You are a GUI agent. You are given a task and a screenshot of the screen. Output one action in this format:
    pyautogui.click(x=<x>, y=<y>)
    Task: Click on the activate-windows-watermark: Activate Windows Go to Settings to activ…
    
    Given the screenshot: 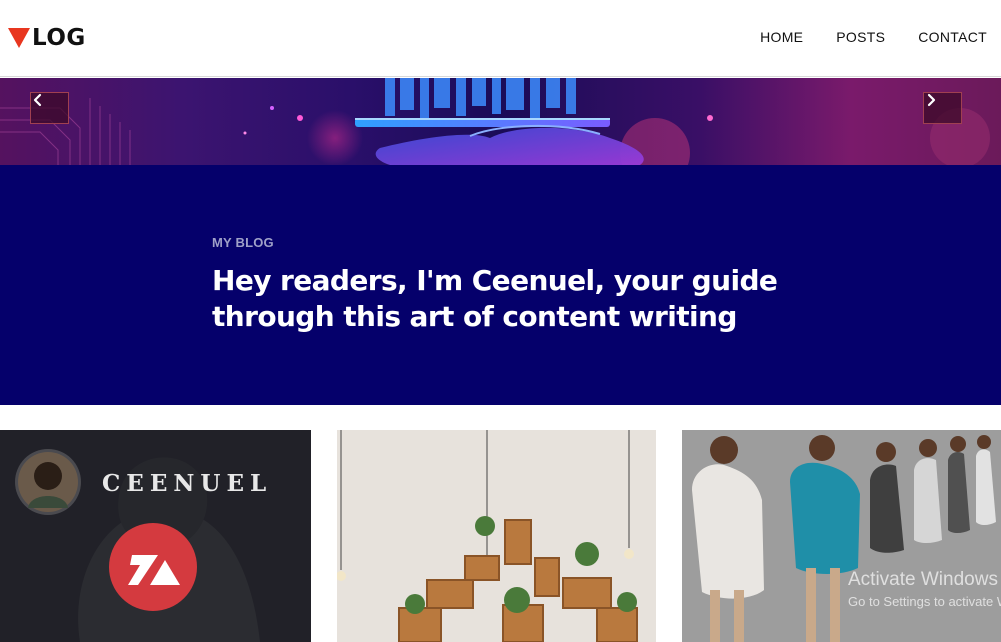 What is the action you would take?
    pyautogui.click(x=924, y=590)
    